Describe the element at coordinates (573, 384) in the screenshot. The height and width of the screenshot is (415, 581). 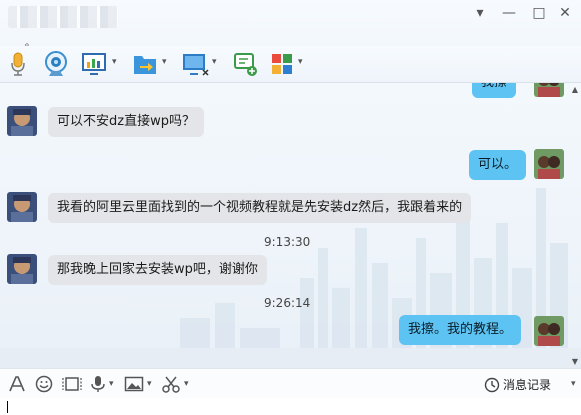
I see `message-history-dropdown-arrow: ▾` at that location.